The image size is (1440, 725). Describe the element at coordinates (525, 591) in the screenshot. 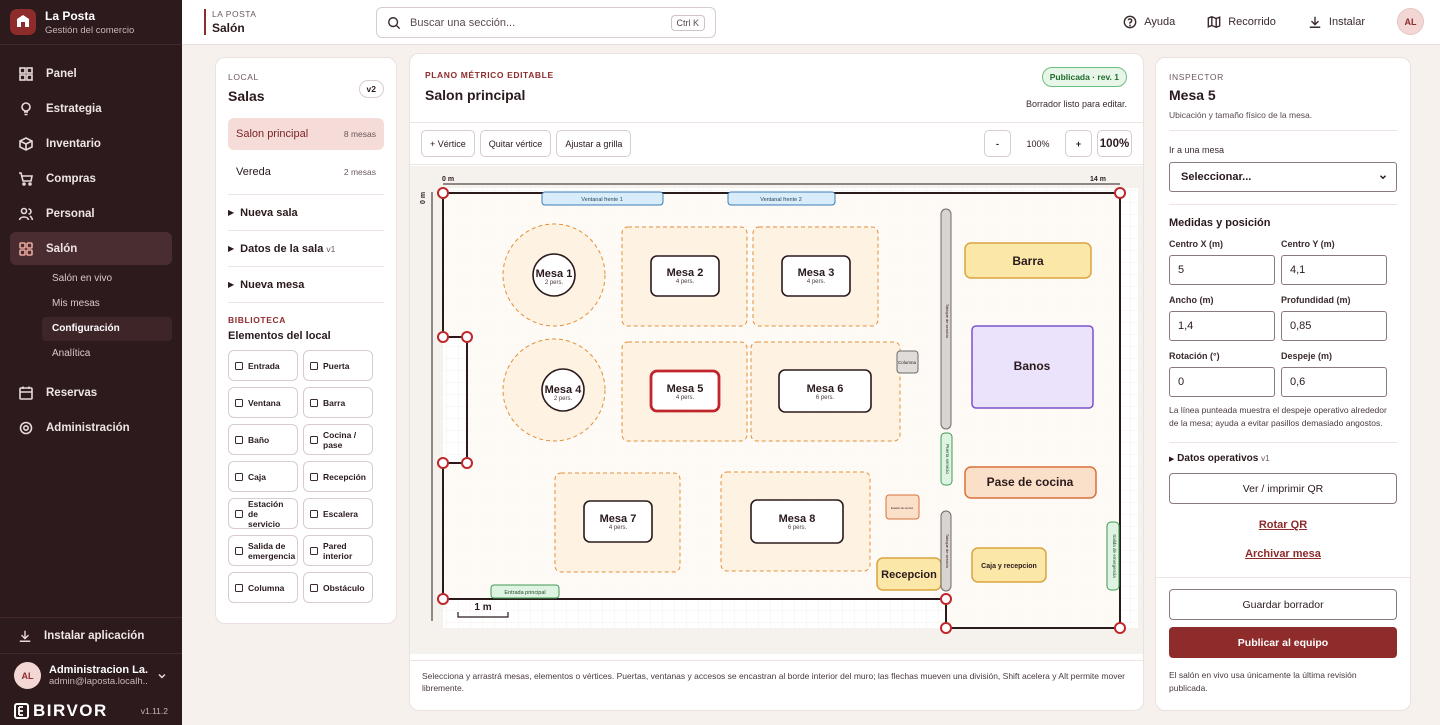

I see `element-entrada: Entrada principal` at that location.